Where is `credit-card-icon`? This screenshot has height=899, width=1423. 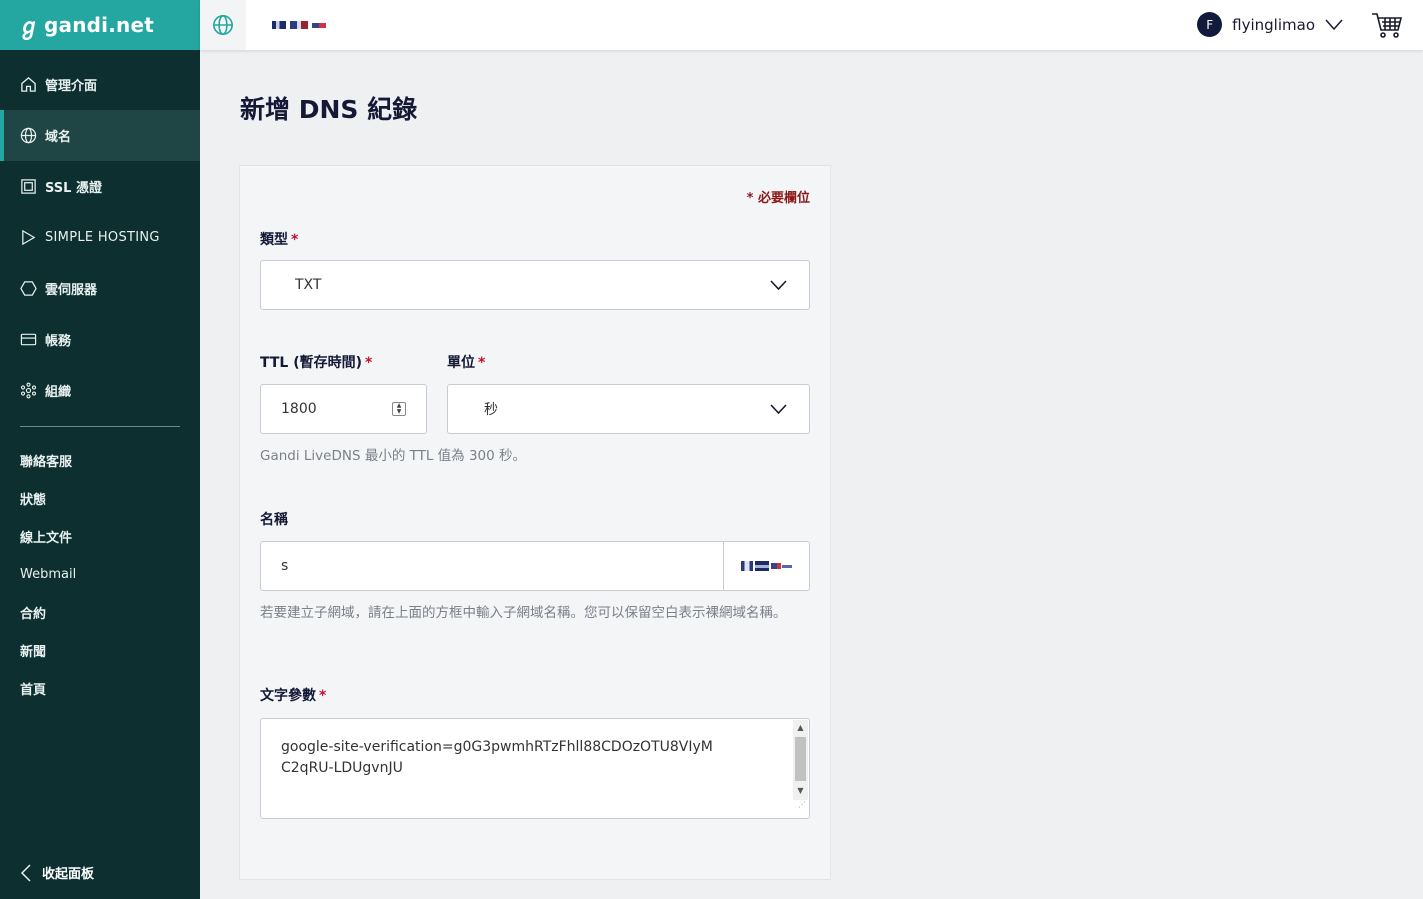 credit-card-icon is located at coordinates (28, 340).